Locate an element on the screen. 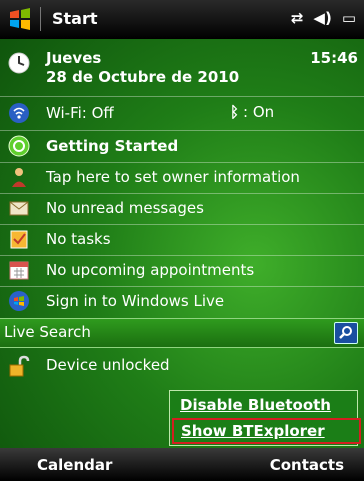 The width and height of the screenshot is (364, 481). bluetooth-label: : On is located at coordinates (259, 112).